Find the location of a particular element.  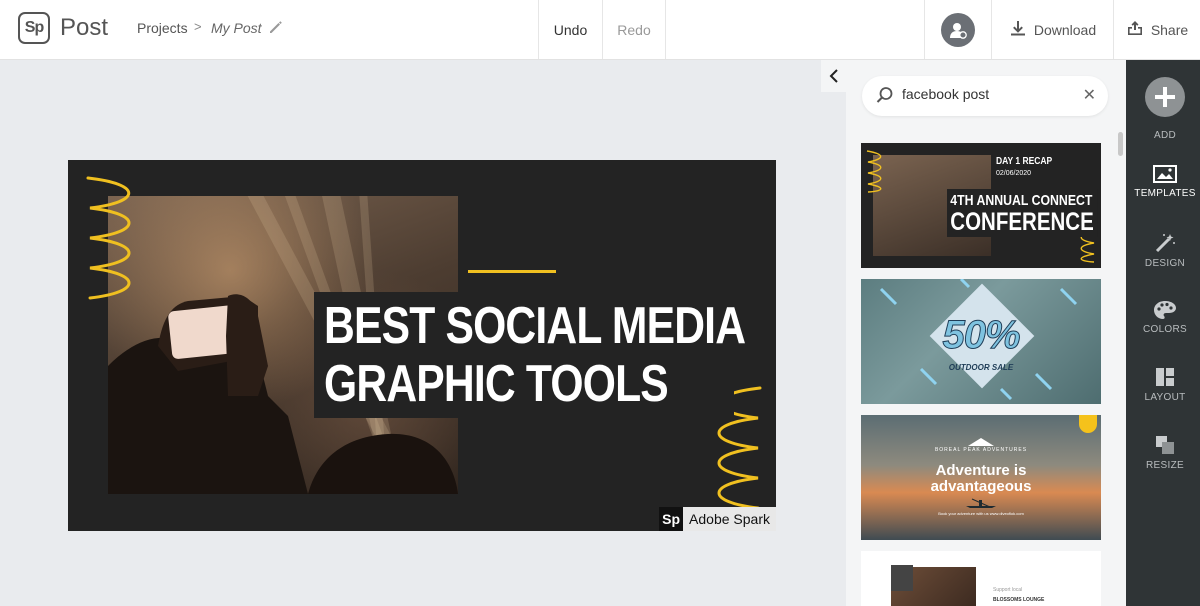

template-card-blossoms: Support local BLOSSOMS LOUNGE is located at coordinates (981, 578).